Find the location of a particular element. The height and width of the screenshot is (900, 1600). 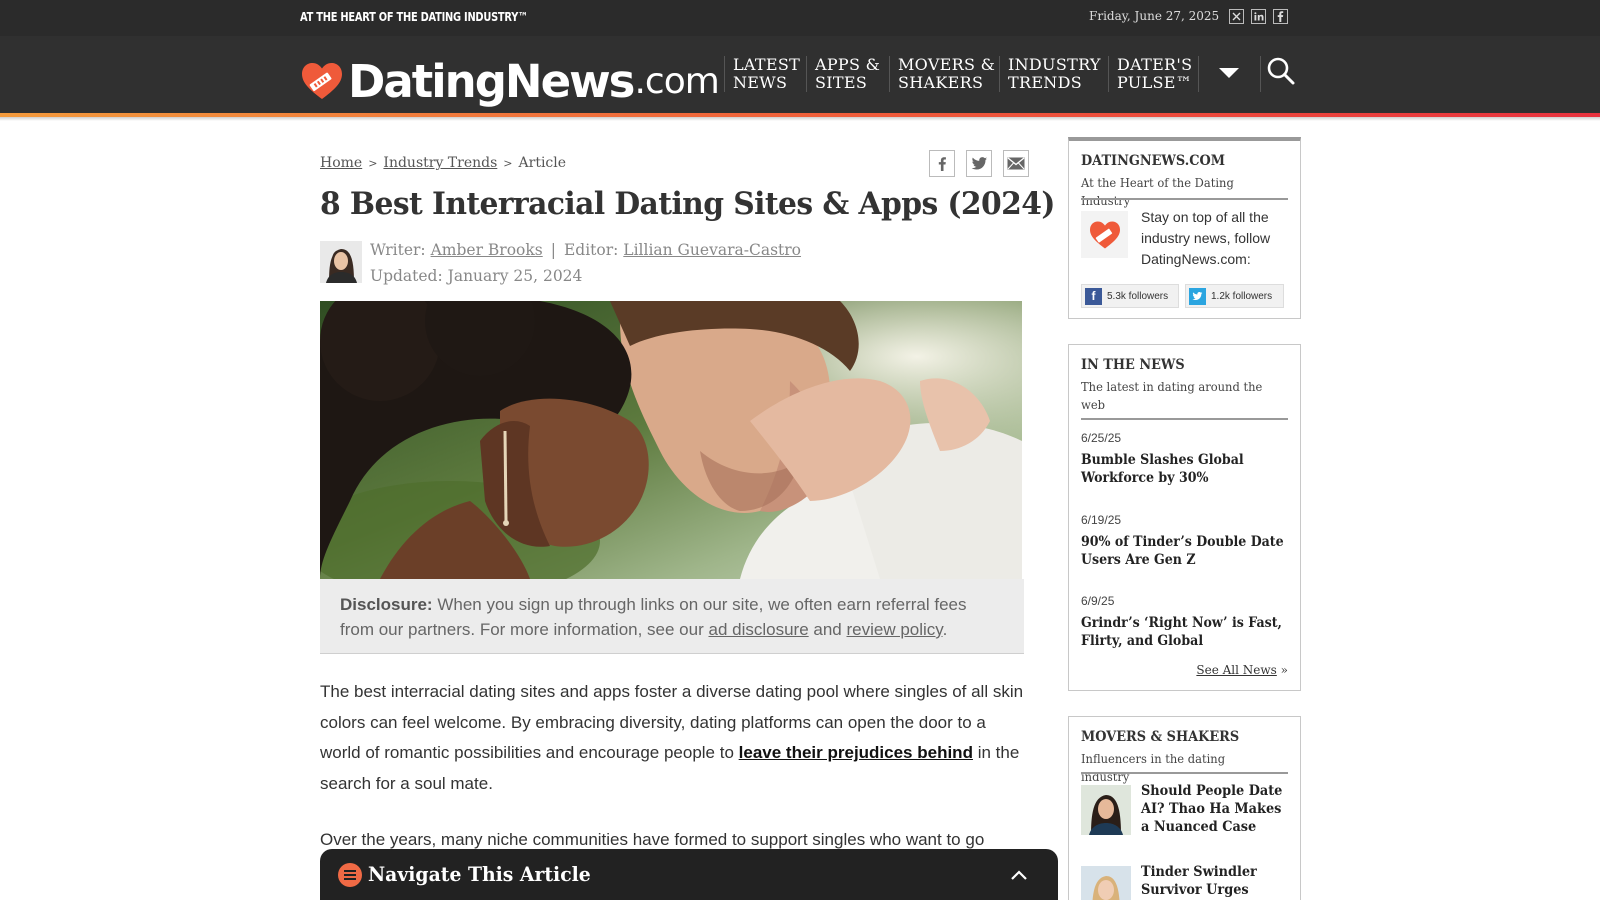

double-chevron-icon: » is located at coordinates (1284, 670).